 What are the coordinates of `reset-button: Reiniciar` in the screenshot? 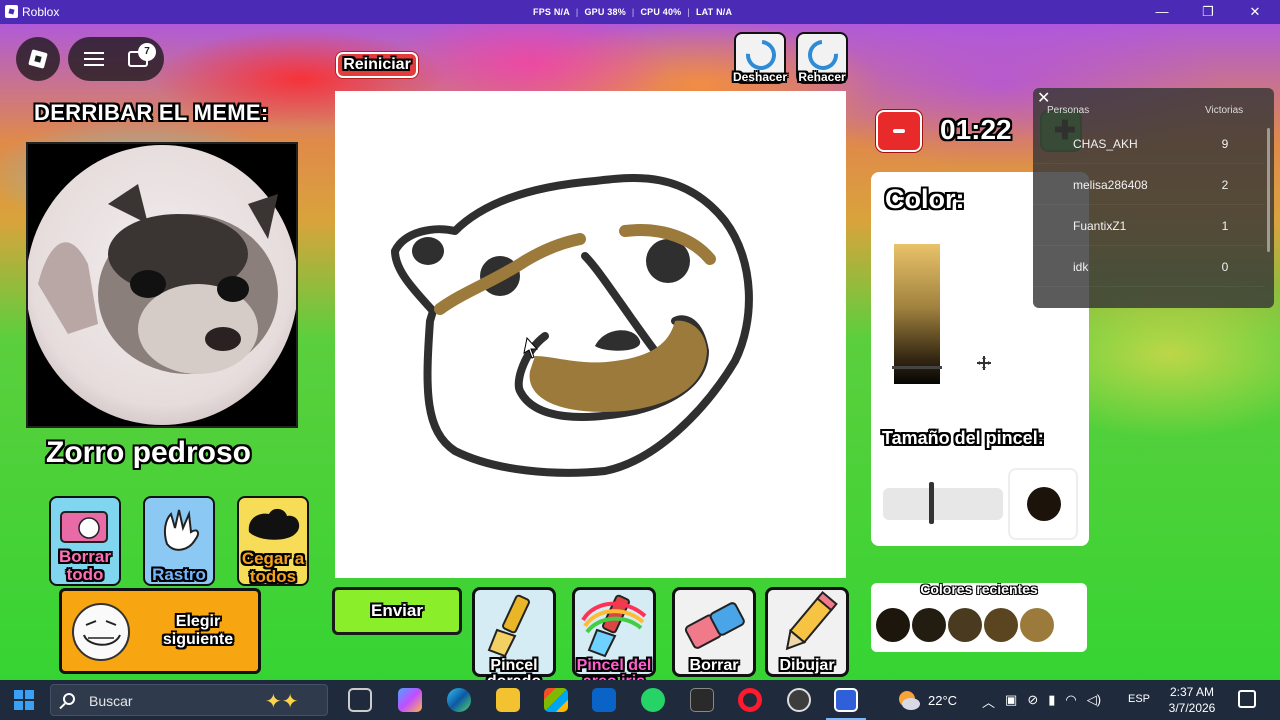 It's located at (377, 65).